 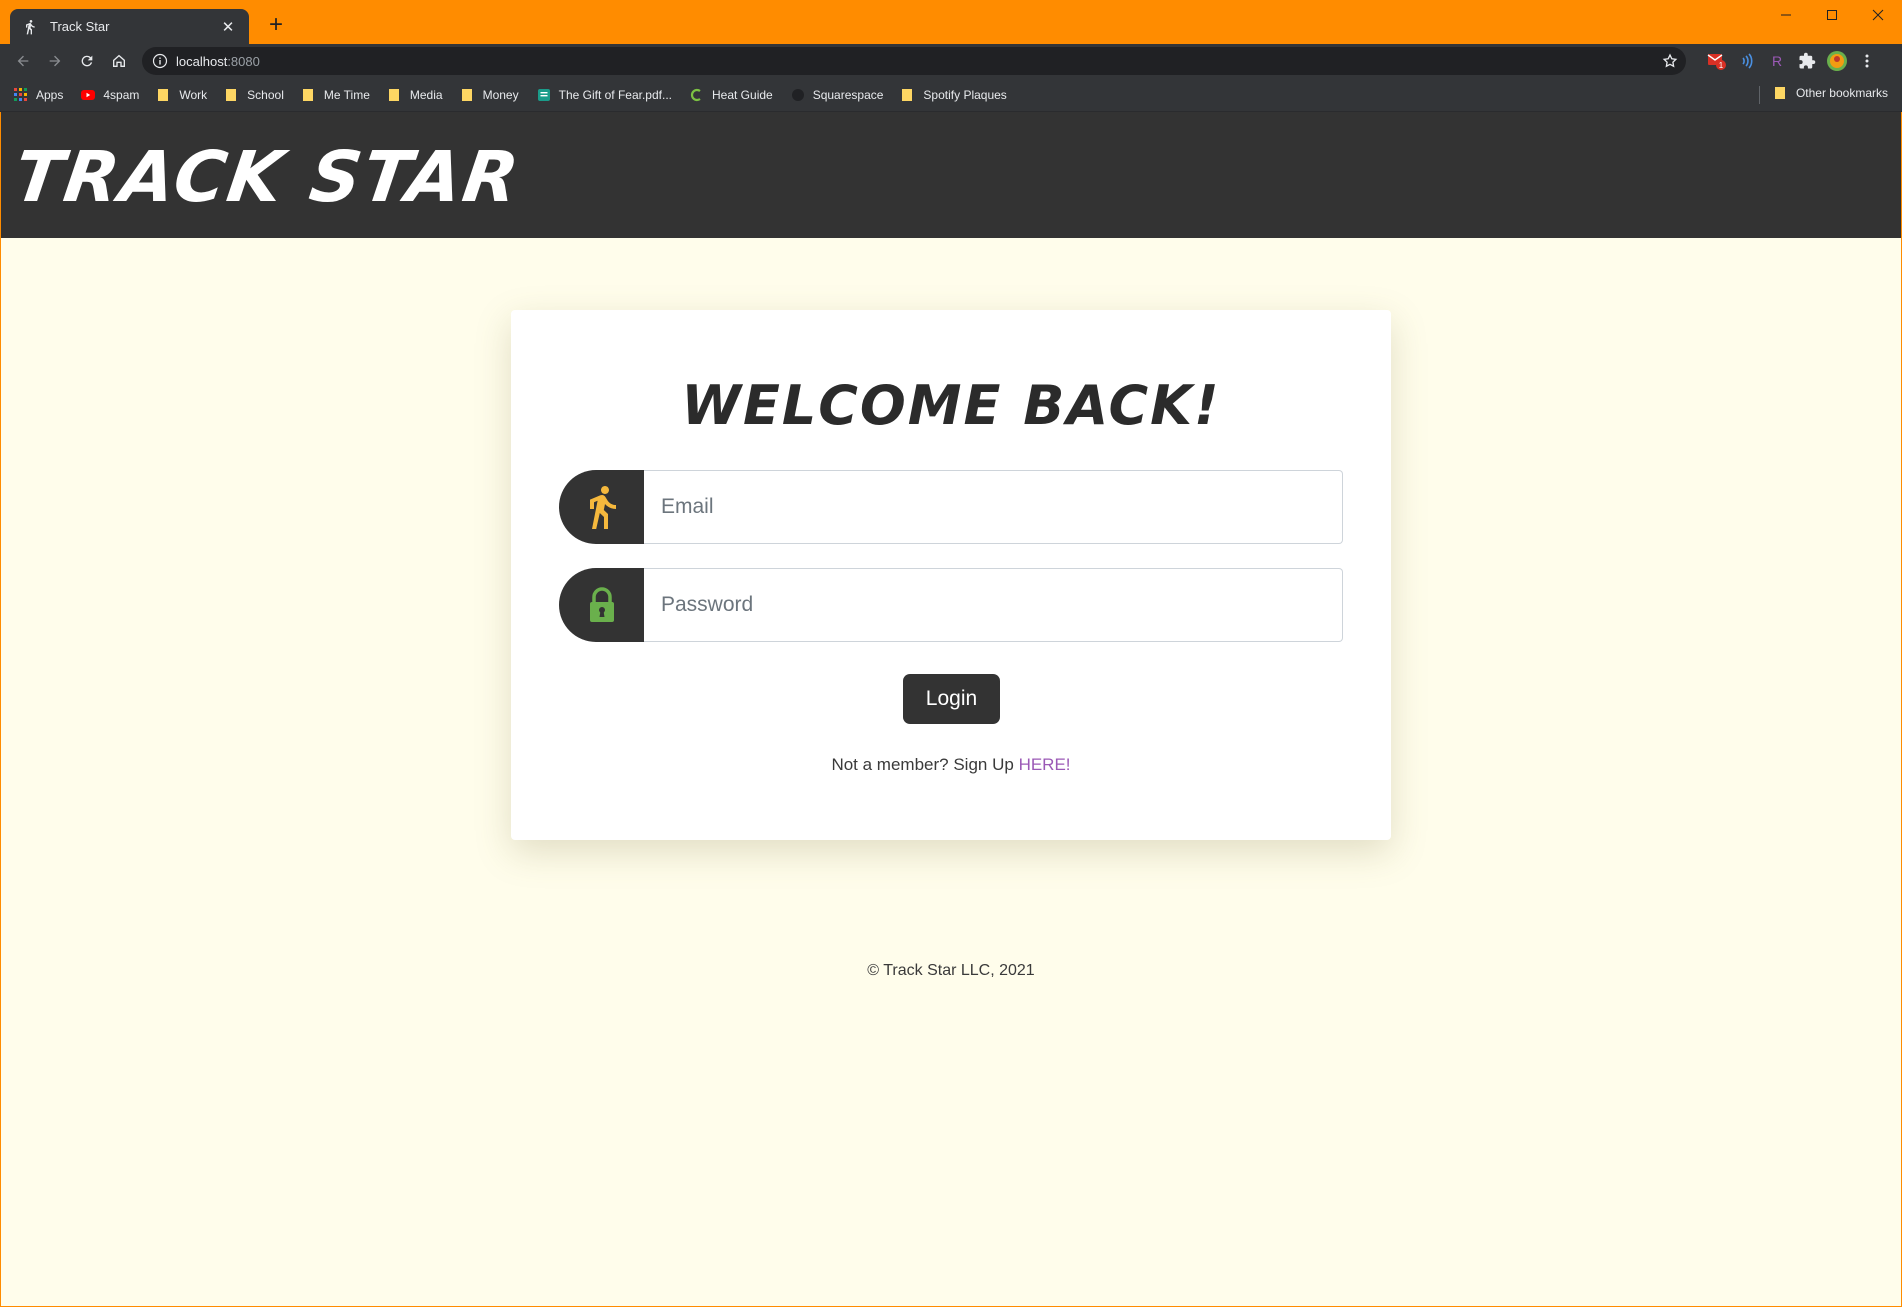 What do you see at coordinates (80, 26) in the screenshot?
I see `tab-title: Track Star` at bounding box center [80, 26].